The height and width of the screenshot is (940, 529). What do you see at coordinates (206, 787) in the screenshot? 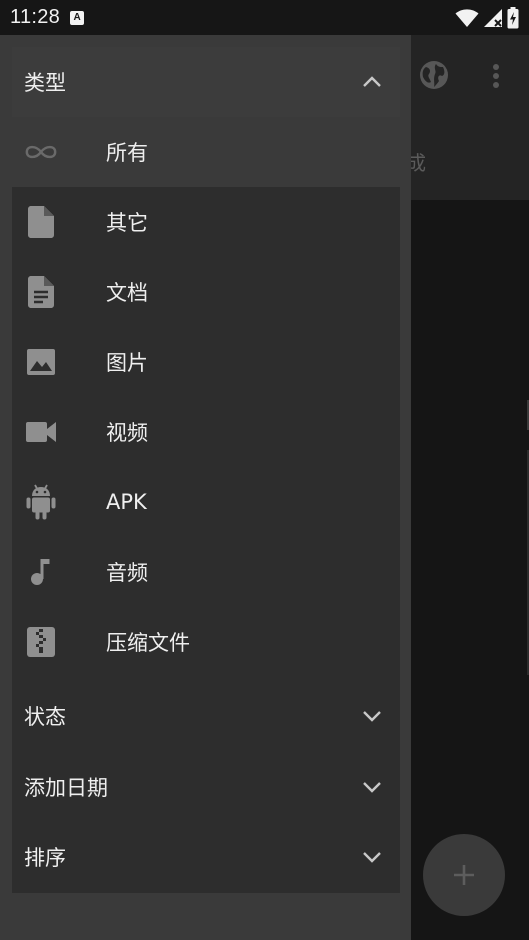
I see `date-section-header: 添加日期` at bounding box center [206, 787].